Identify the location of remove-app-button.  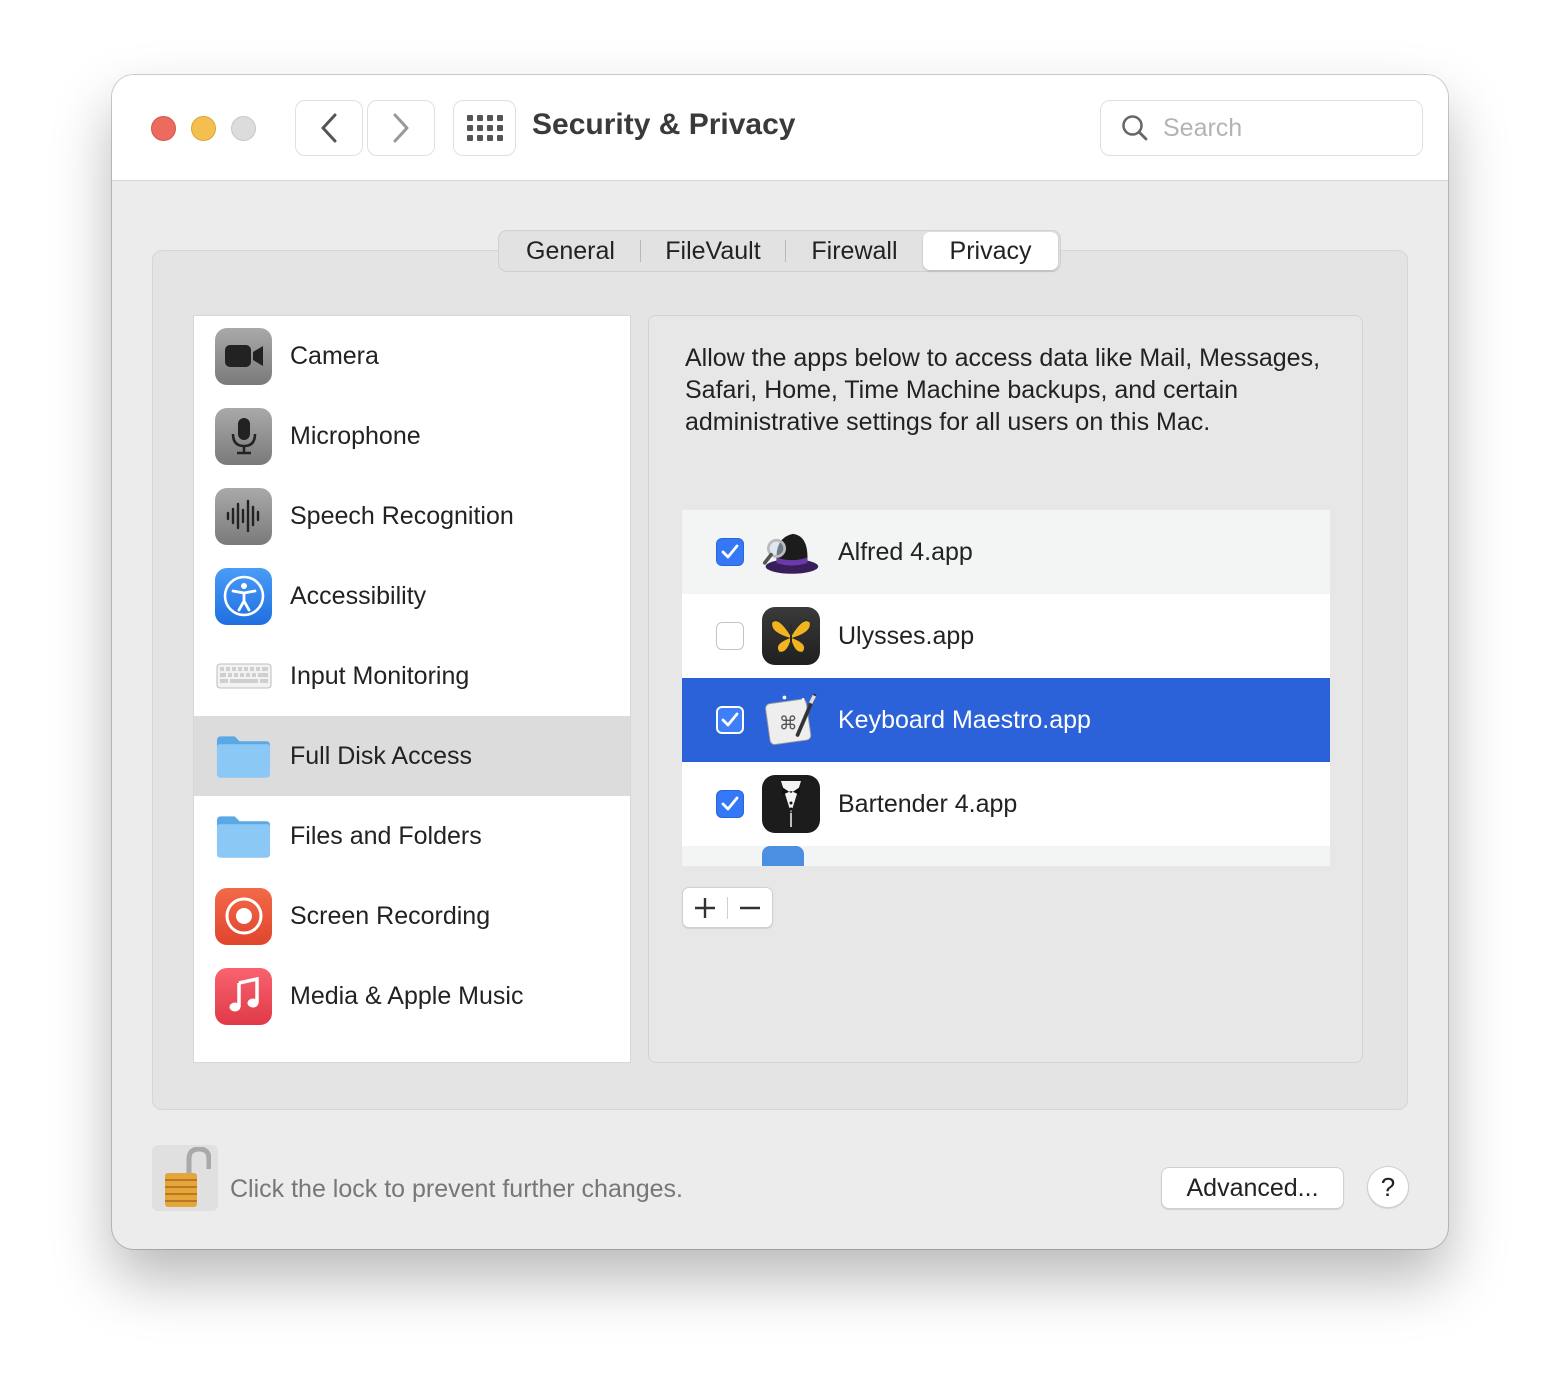
(750, 907).